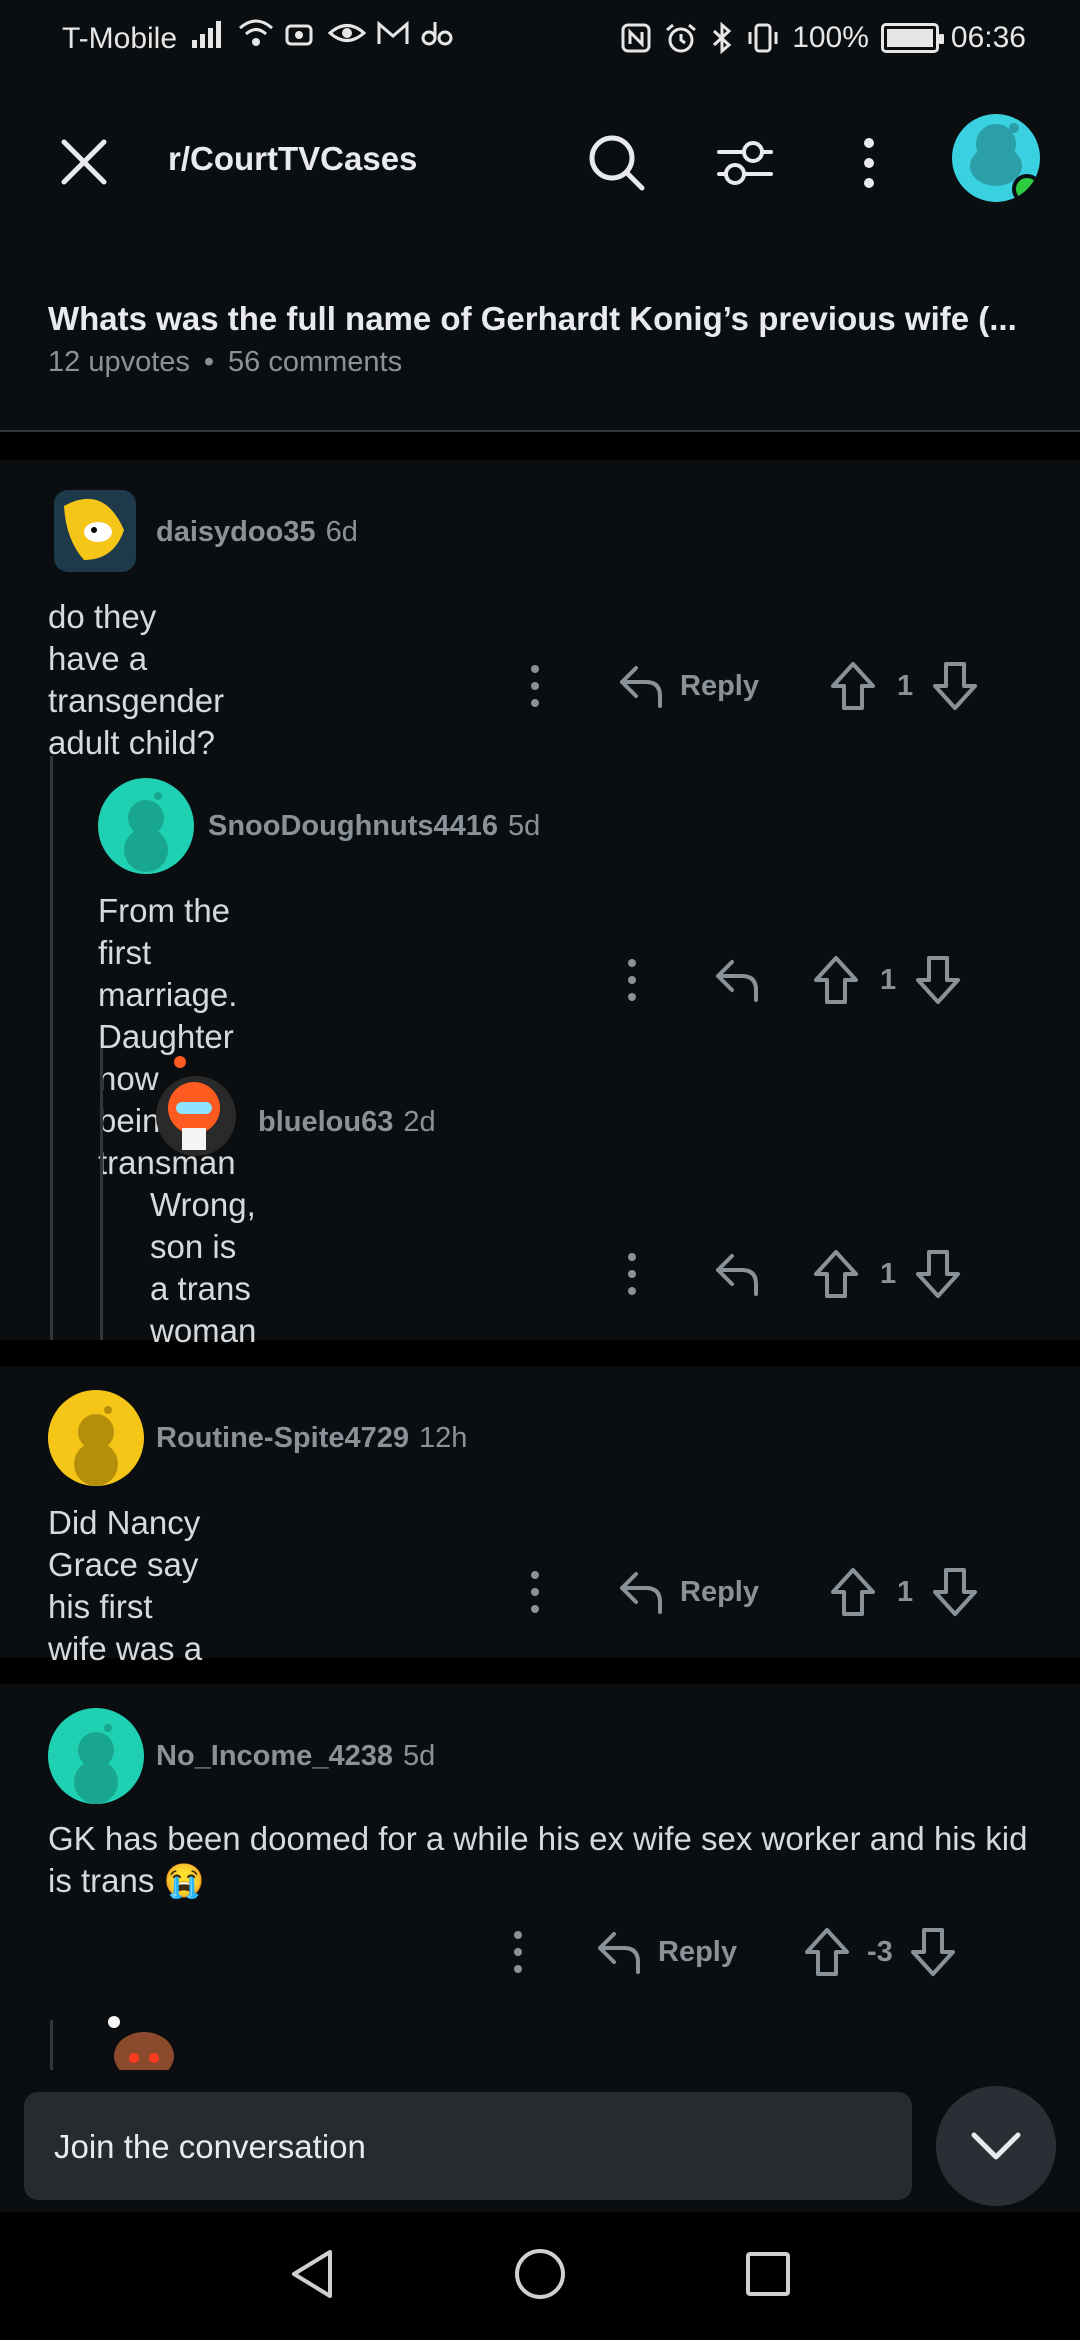 The height and width of the screenshot is (2340, 1080). What do you see at coordinates (443, 1438) in the screenshot?
I see `comment-age: 12h` at bounding box center [443, 1438].